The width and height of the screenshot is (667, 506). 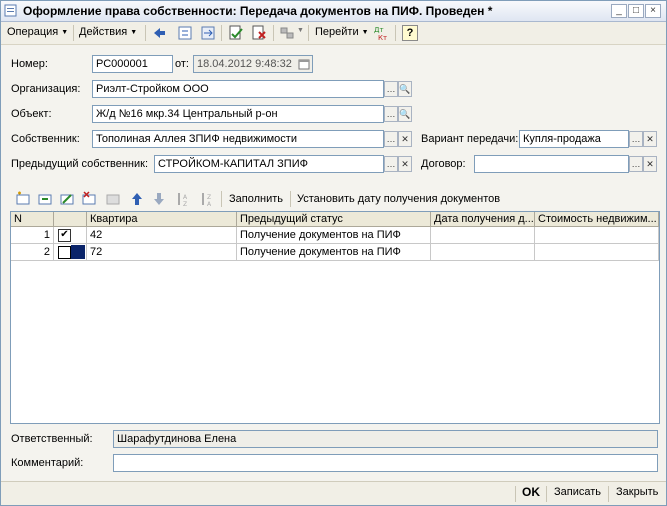 What do you see at coordinates (443, 164) in the screenshot?
I see `contract-label: Договор:` at bounding box center [443, 164].